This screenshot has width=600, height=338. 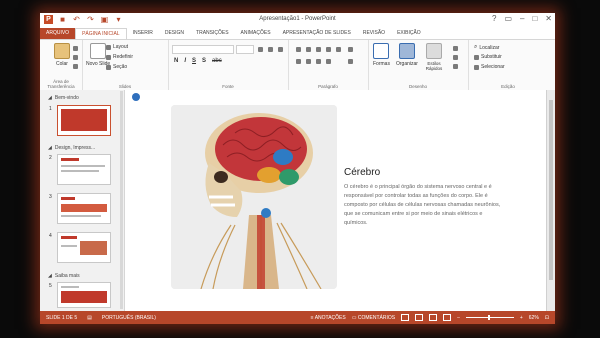 What do you see at coordinates (476, 47) in the screenshot?
I see `find-icon: ⌕` at bounding box center [476, 47].